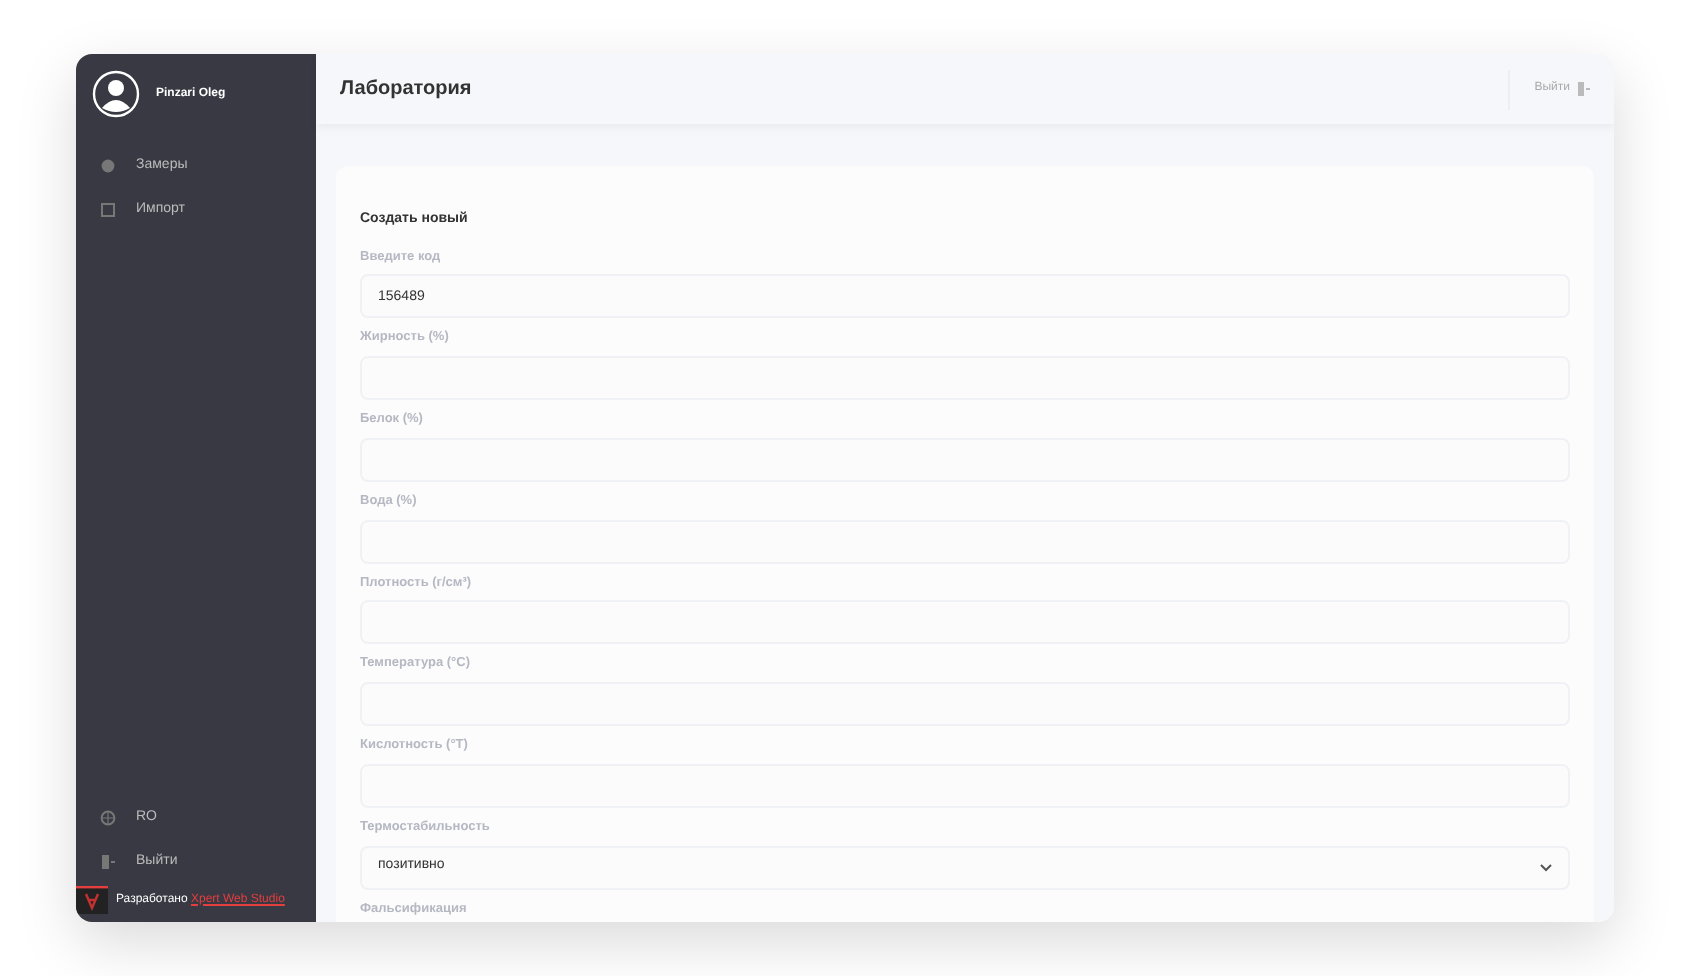 The width and height of the screenshot is (1690, 976). Describe the element at coordinates (1546, 867) in the screenshot. I see `chevron-down-icon` at that location.